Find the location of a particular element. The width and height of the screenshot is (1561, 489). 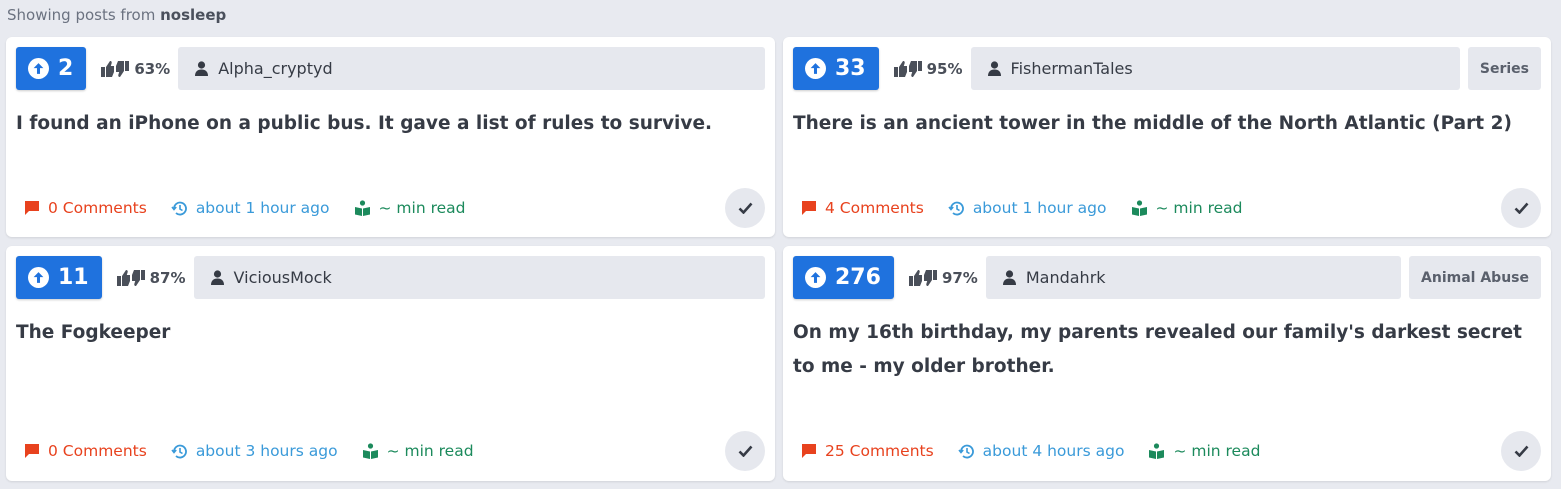

author-button: FishermanTales is located at coordinates (1215, 68).